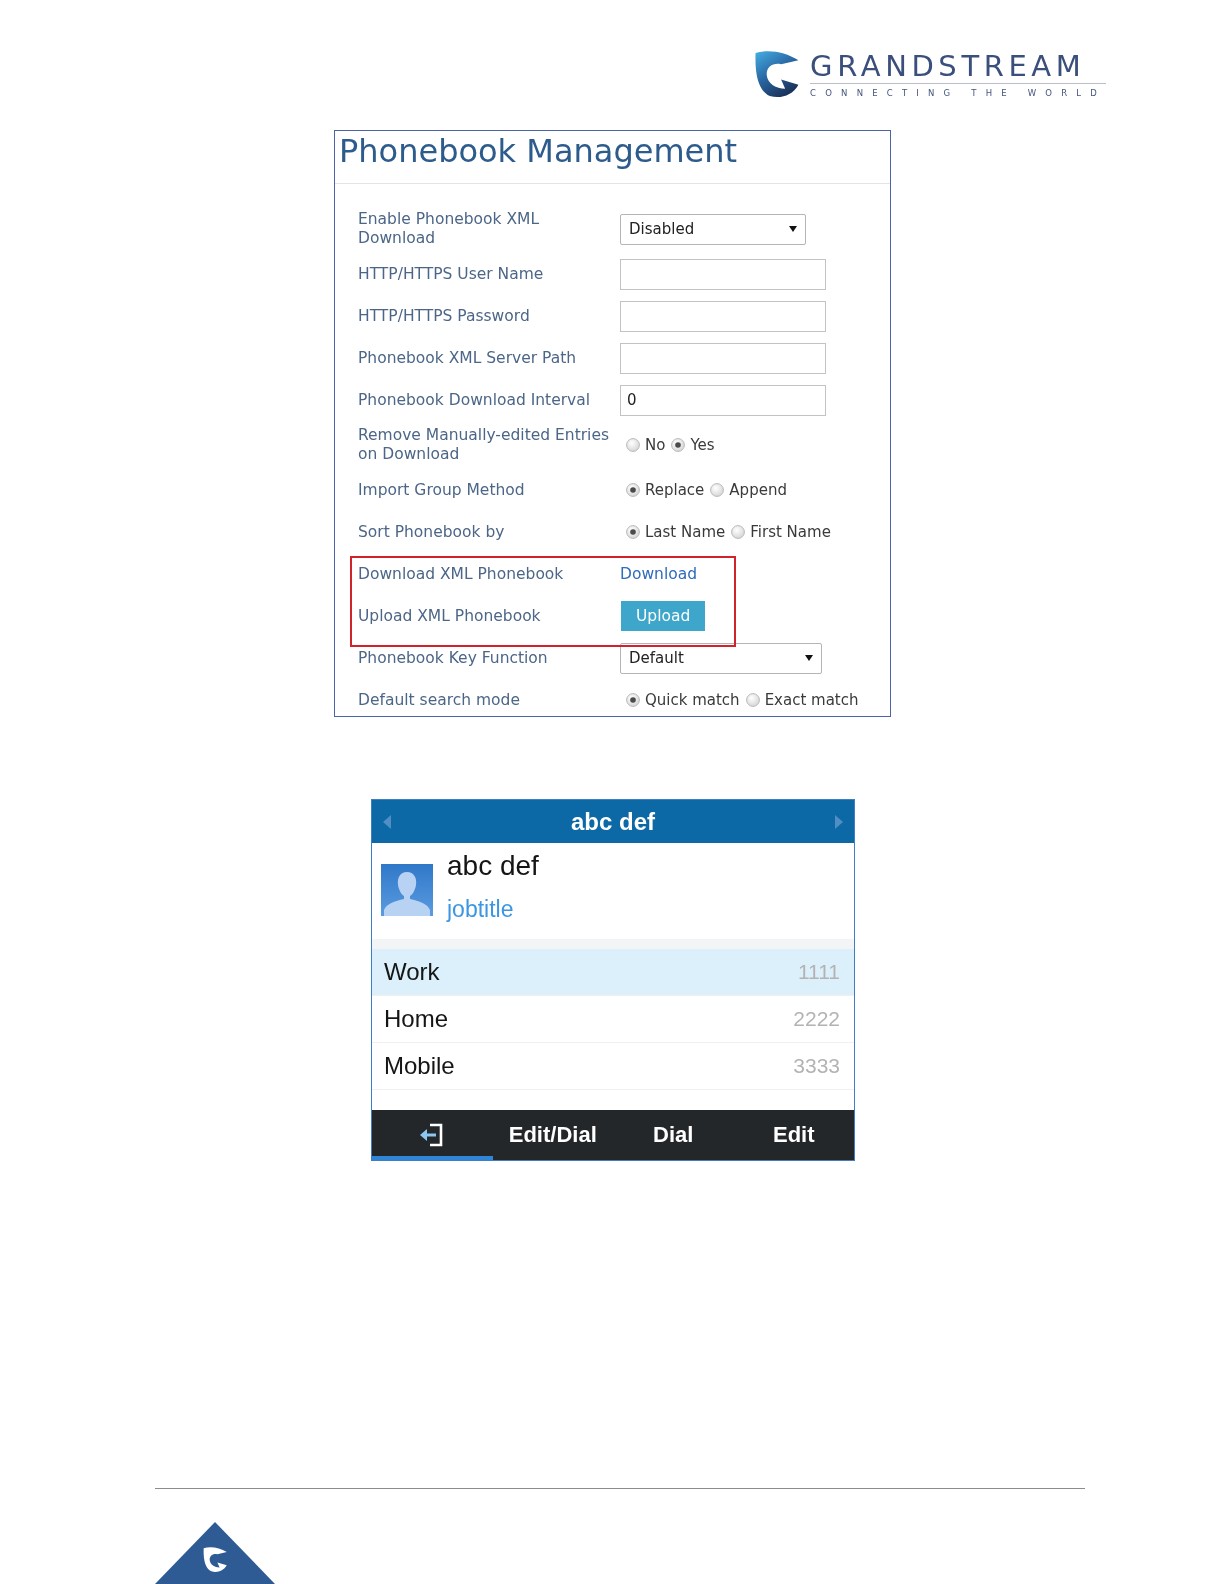  I want to click on radio-option: Replace, so click(665, 490).